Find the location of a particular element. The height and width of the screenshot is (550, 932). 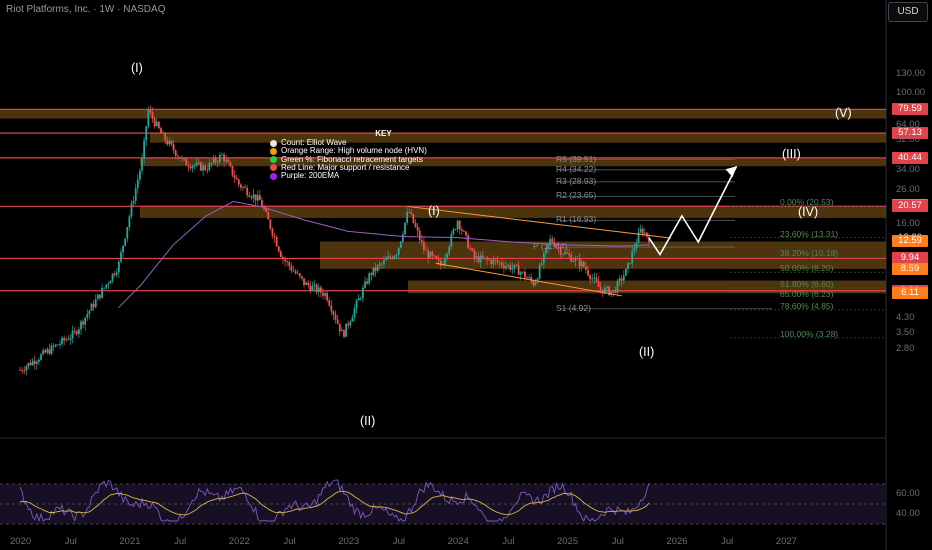

fib-label: 0.00% (20.53) is located at coordinates (807, 202).